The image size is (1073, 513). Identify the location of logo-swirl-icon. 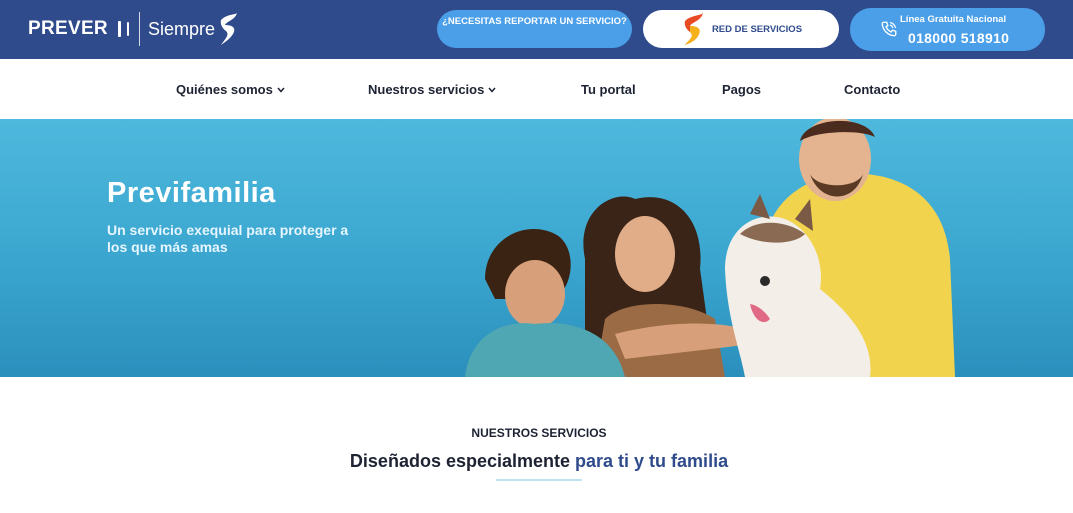
(228, 29).